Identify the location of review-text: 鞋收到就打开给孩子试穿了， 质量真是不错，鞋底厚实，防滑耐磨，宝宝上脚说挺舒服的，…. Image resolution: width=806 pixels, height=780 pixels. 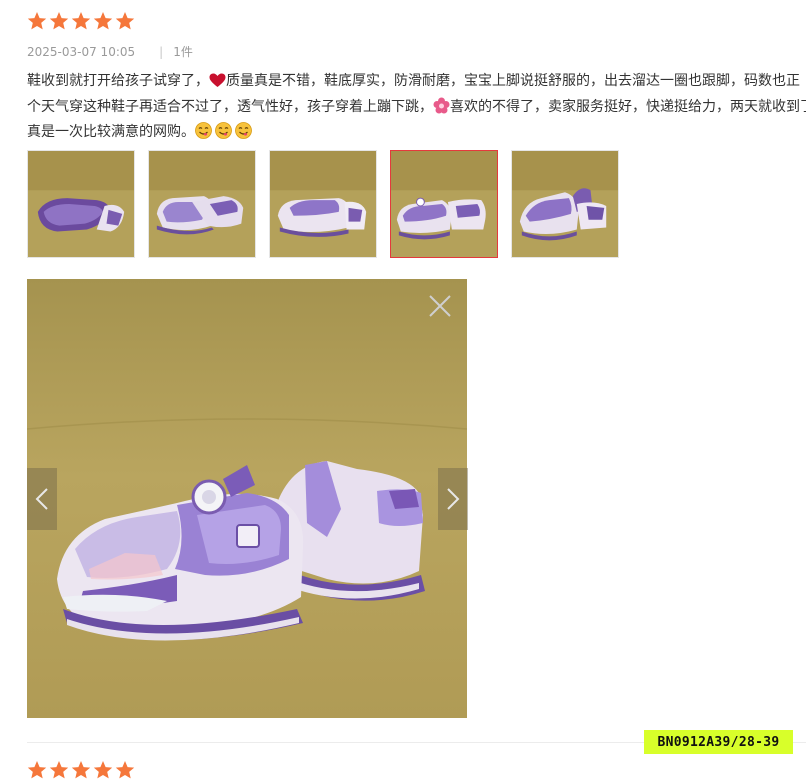
(416, 108).